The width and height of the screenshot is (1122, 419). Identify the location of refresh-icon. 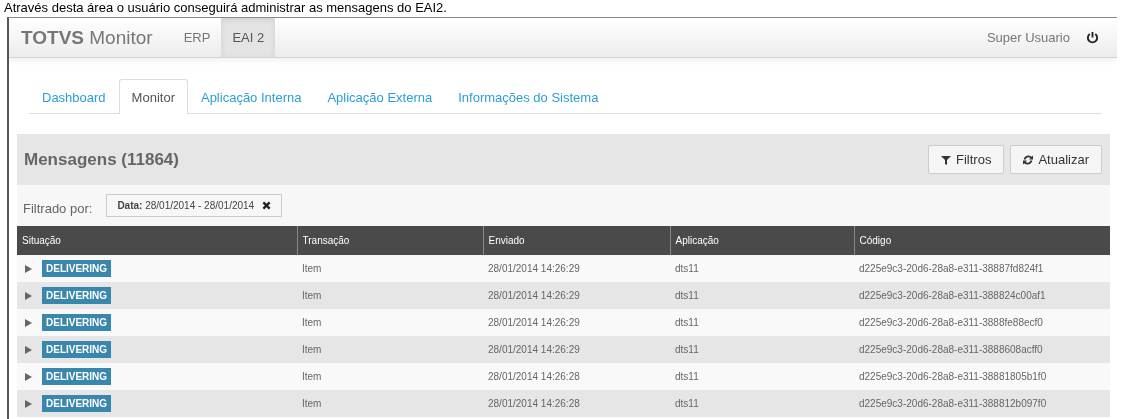
(1028, 159).